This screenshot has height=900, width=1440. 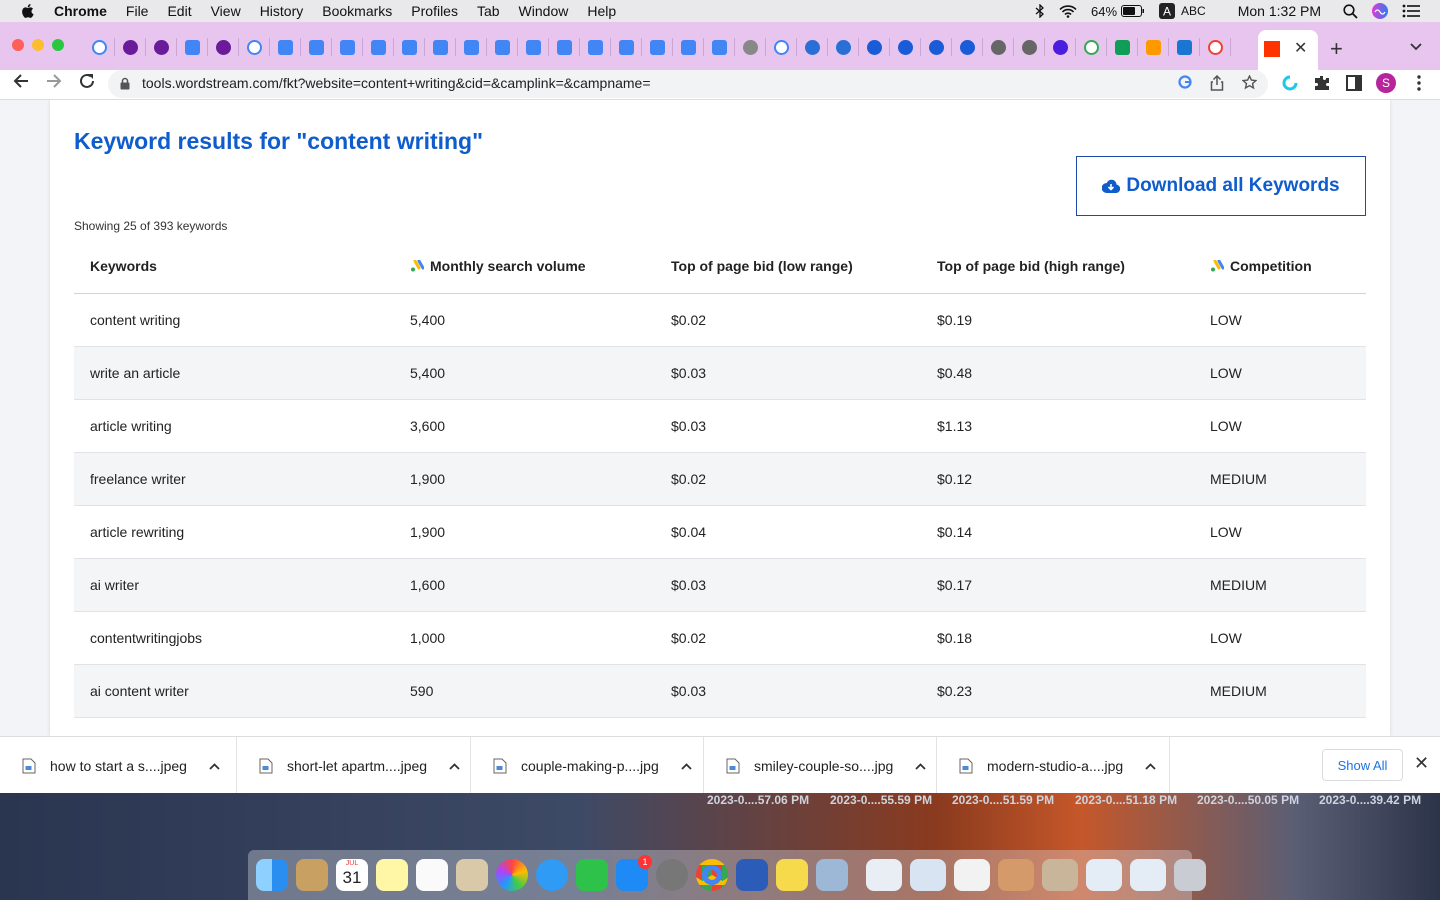 What do you see at coordinates (788, 267) in the screenshot?
I see `column-header-bid-low: Top of page bid (low range)` at bounding box center [788, 267].